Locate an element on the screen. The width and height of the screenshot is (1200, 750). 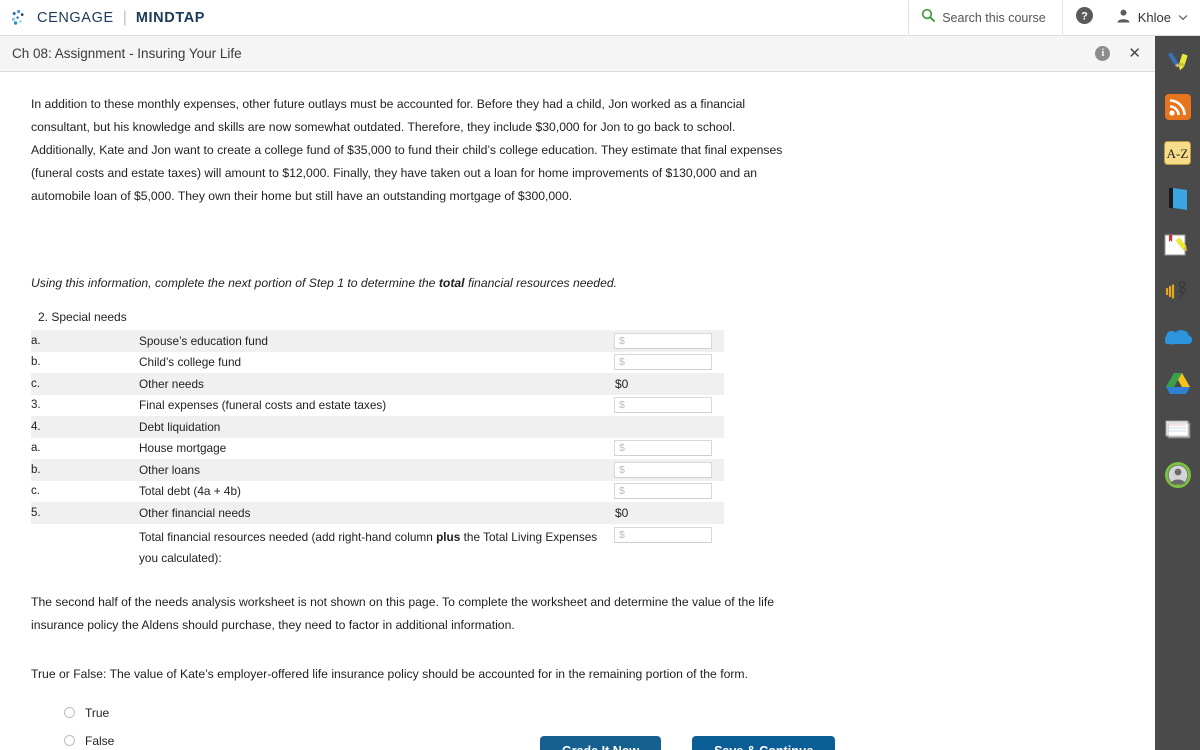
radio-true-icon is located at coordinates (69, 712).